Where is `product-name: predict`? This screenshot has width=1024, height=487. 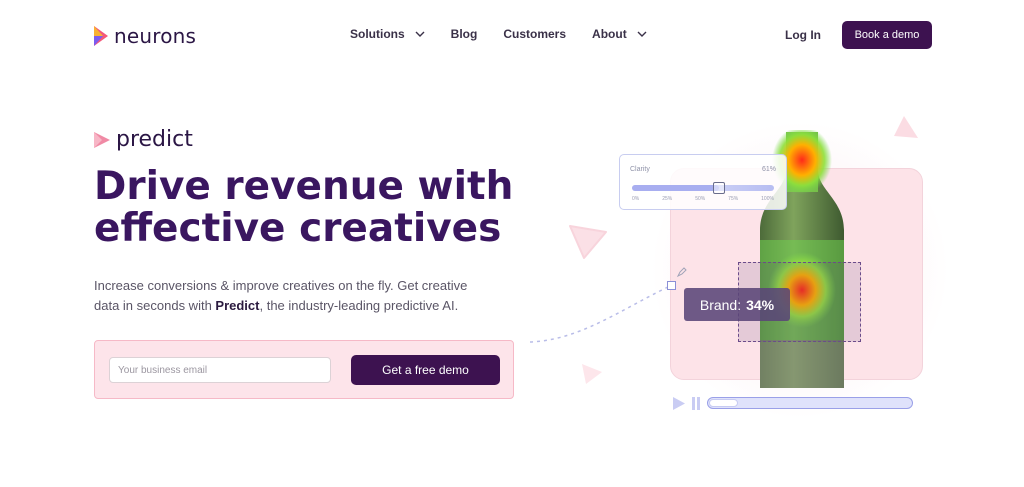
product-name: predict is located at coordinates (154, 139).